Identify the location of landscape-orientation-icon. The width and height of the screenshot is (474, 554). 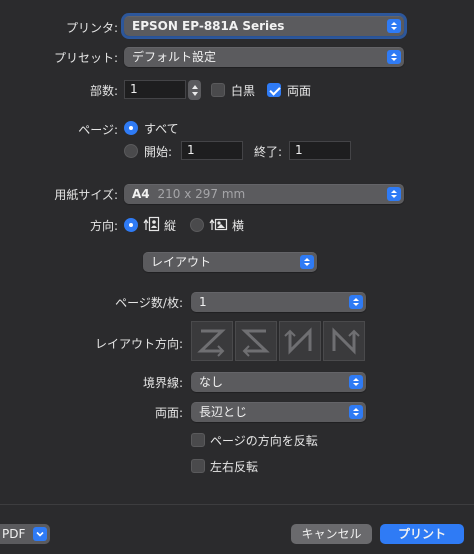
(218, 224).